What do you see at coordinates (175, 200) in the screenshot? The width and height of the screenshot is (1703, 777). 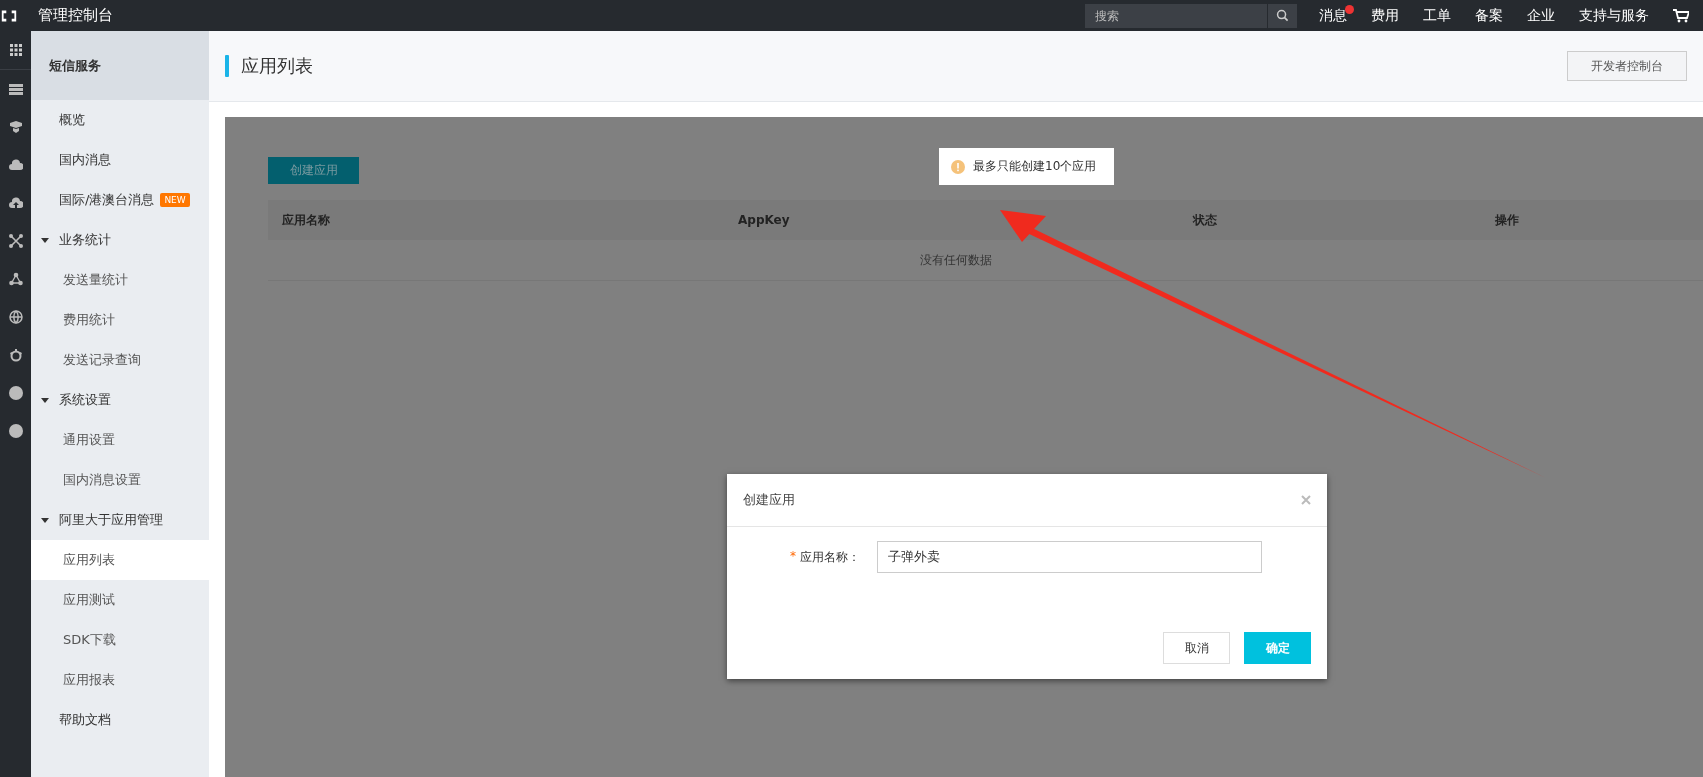 I see `new-tag: NEW` at bounding box center [175, 200].